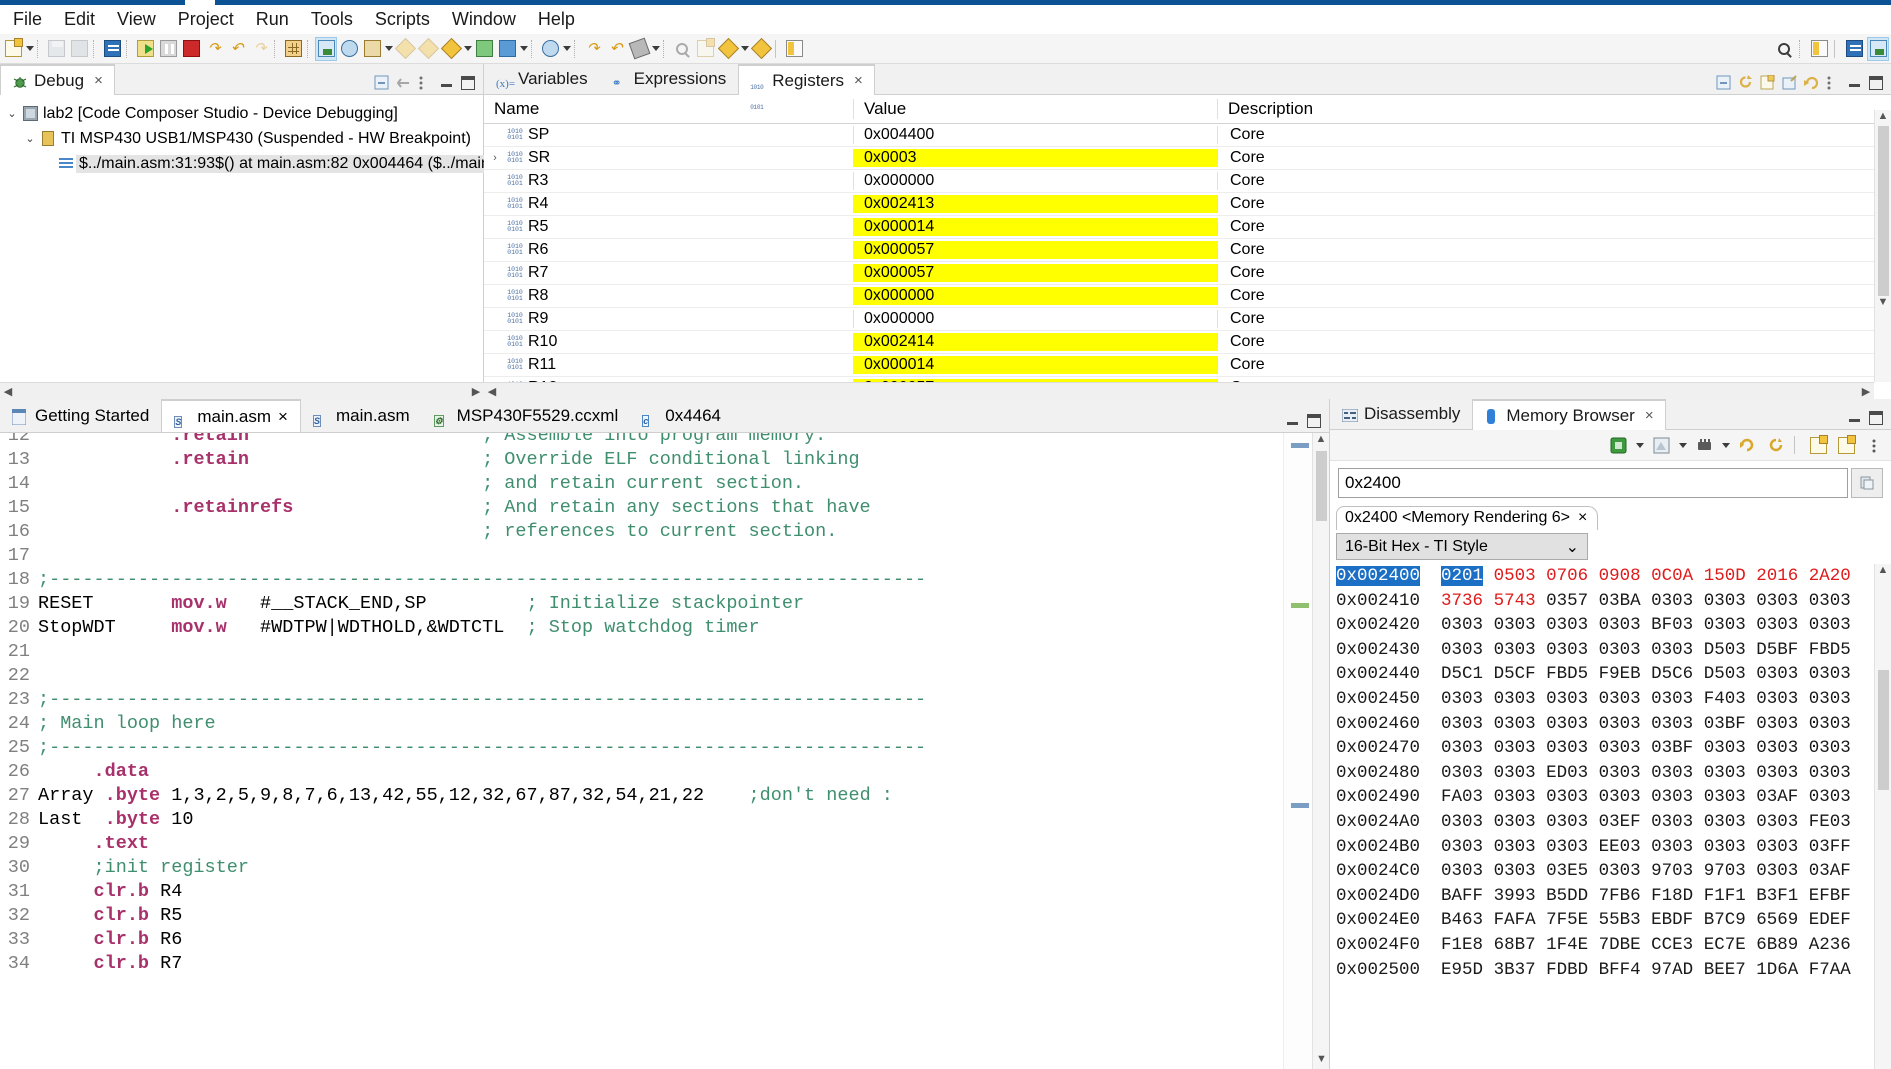 The image size is (1891, 1069). Describe the element at coordinates (1777, 576) in the screenshot. I see `memory-word: 2016` at that location.